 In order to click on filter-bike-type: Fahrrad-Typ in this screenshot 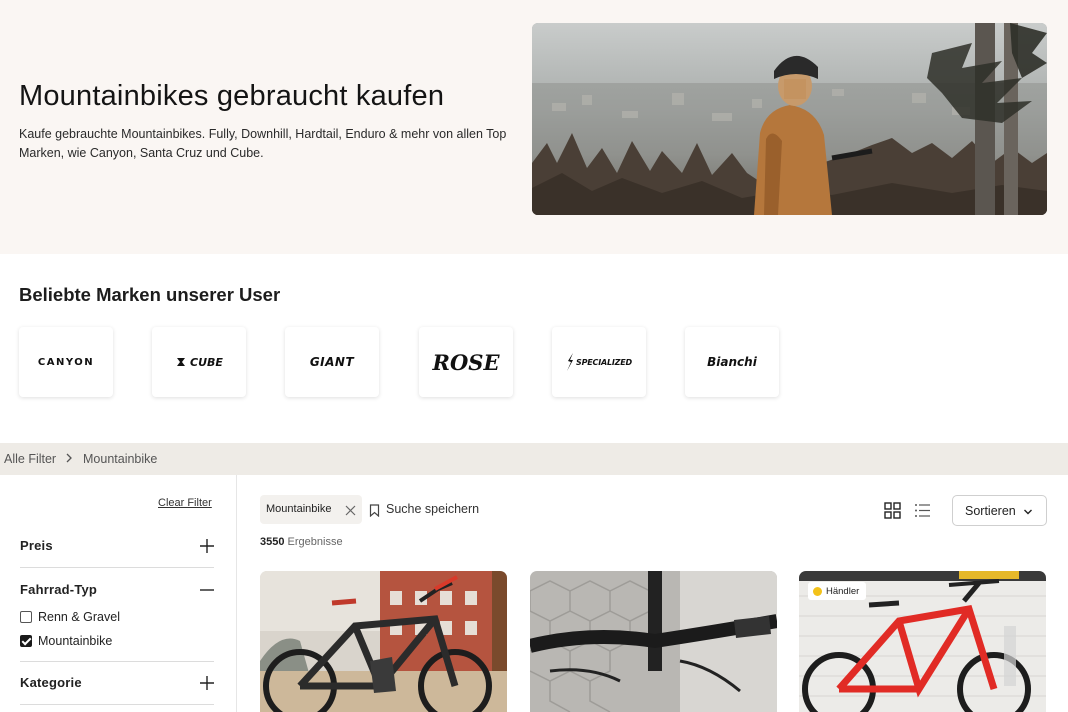, I will do `click(117, 590)`.